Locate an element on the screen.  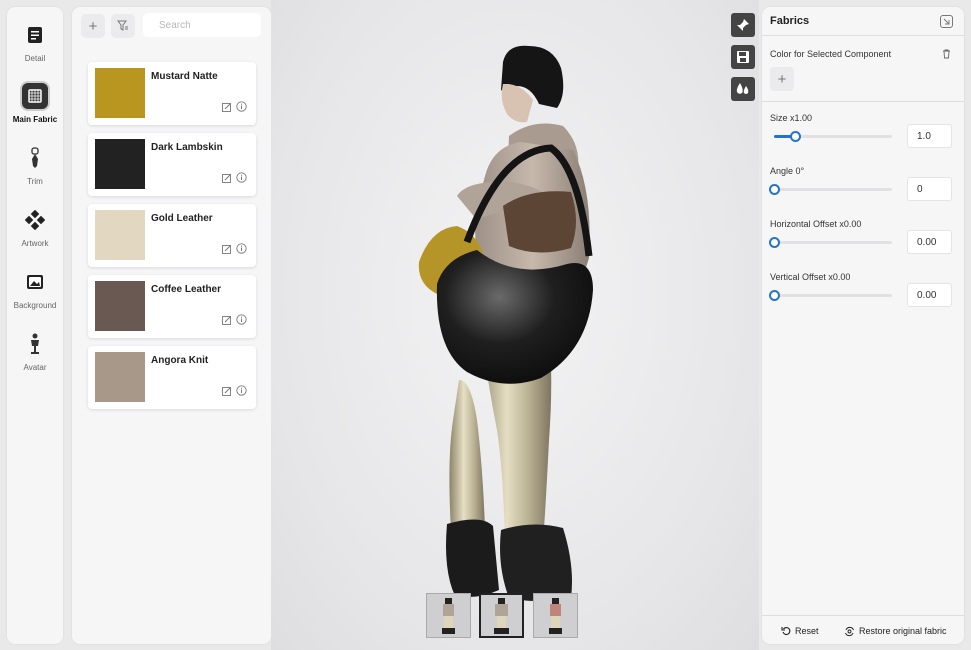
rail-item-artwork: Artwork is located at coordinates (35, 227).